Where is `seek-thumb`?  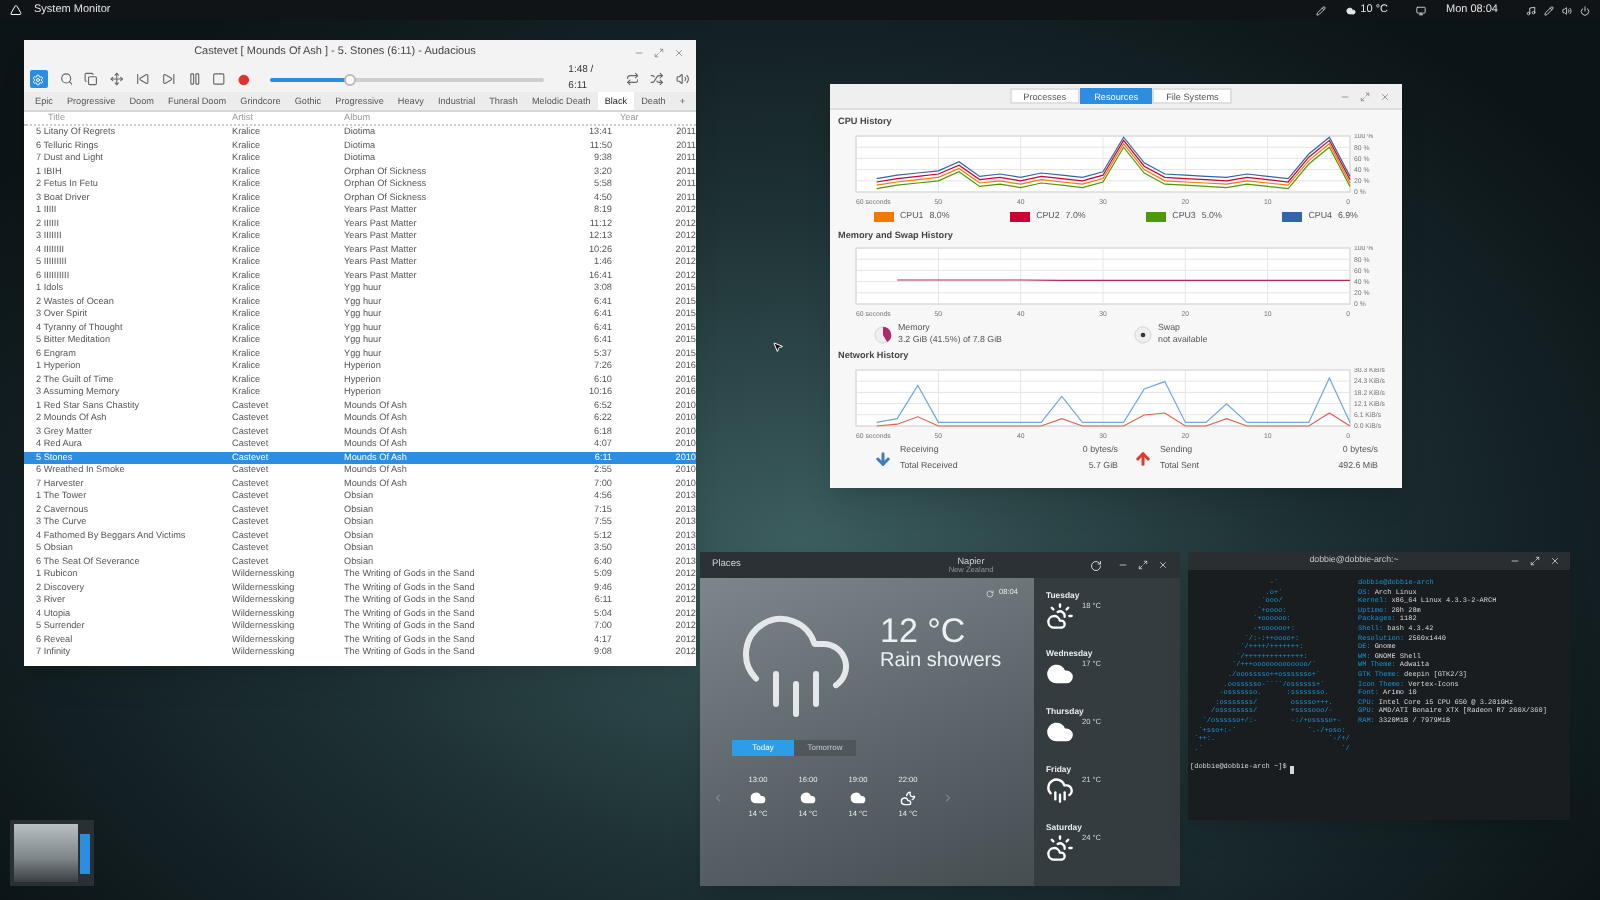
seek-thumb is located at coordinates (349, 79).